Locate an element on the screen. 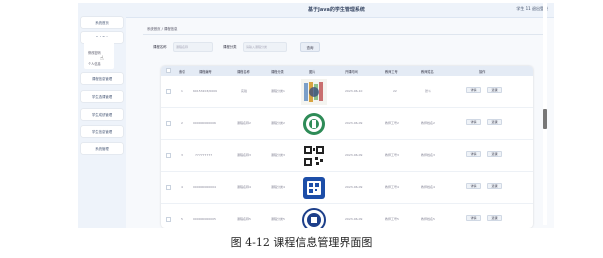 This screenshot has height=258, width=603. cell-course-name: 实验 is located at coordinates (244, 91).